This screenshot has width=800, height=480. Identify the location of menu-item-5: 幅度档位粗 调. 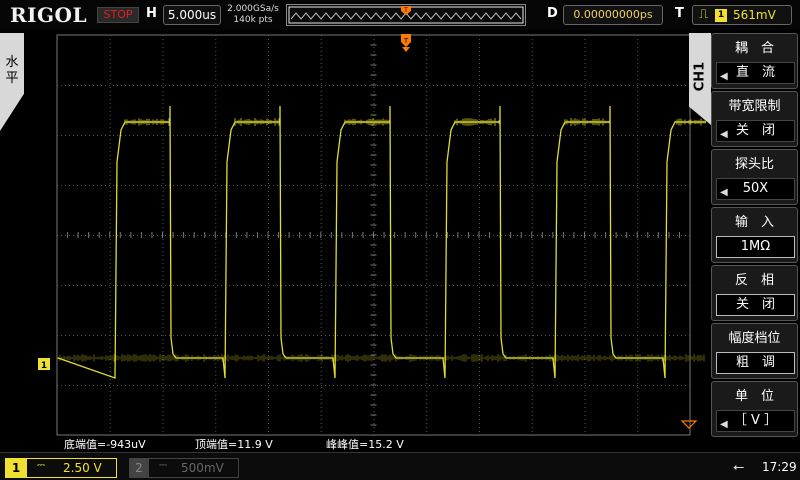
(754, 351).